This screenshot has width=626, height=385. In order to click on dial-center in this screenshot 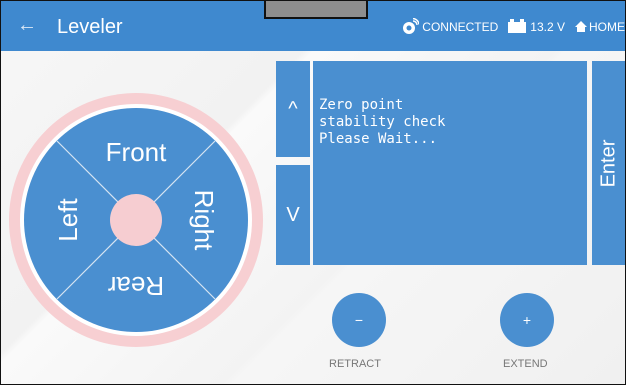, I will do `click(136, 220)`.